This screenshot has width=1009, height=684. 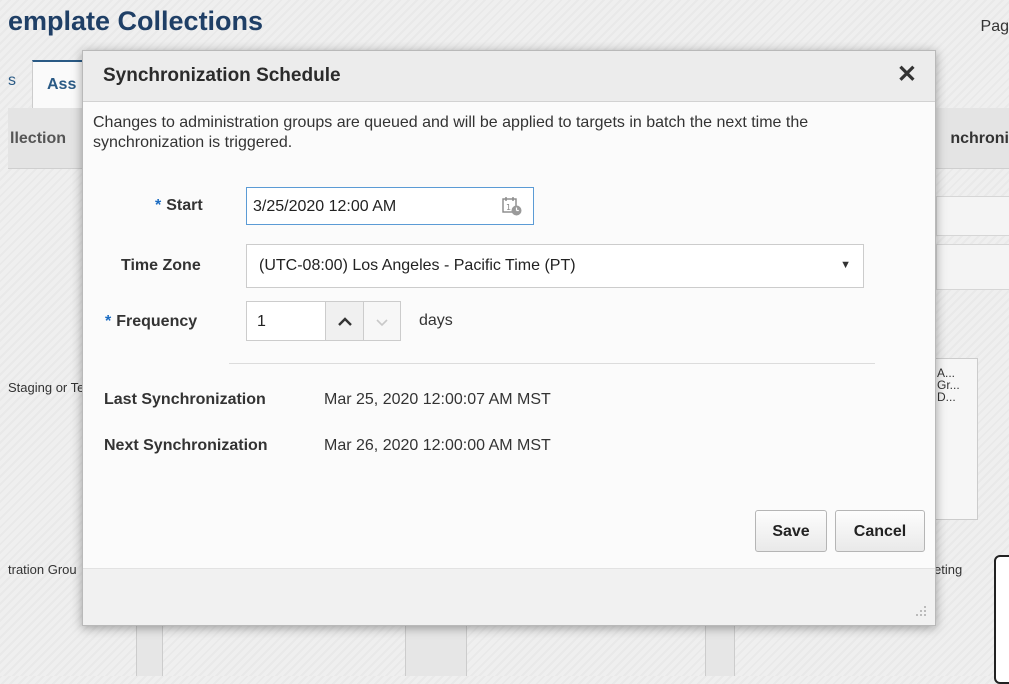 I want to click on last-sync-value: Mar 25, 2020 12:00:07 AM MST, so click(x=437, y=399).